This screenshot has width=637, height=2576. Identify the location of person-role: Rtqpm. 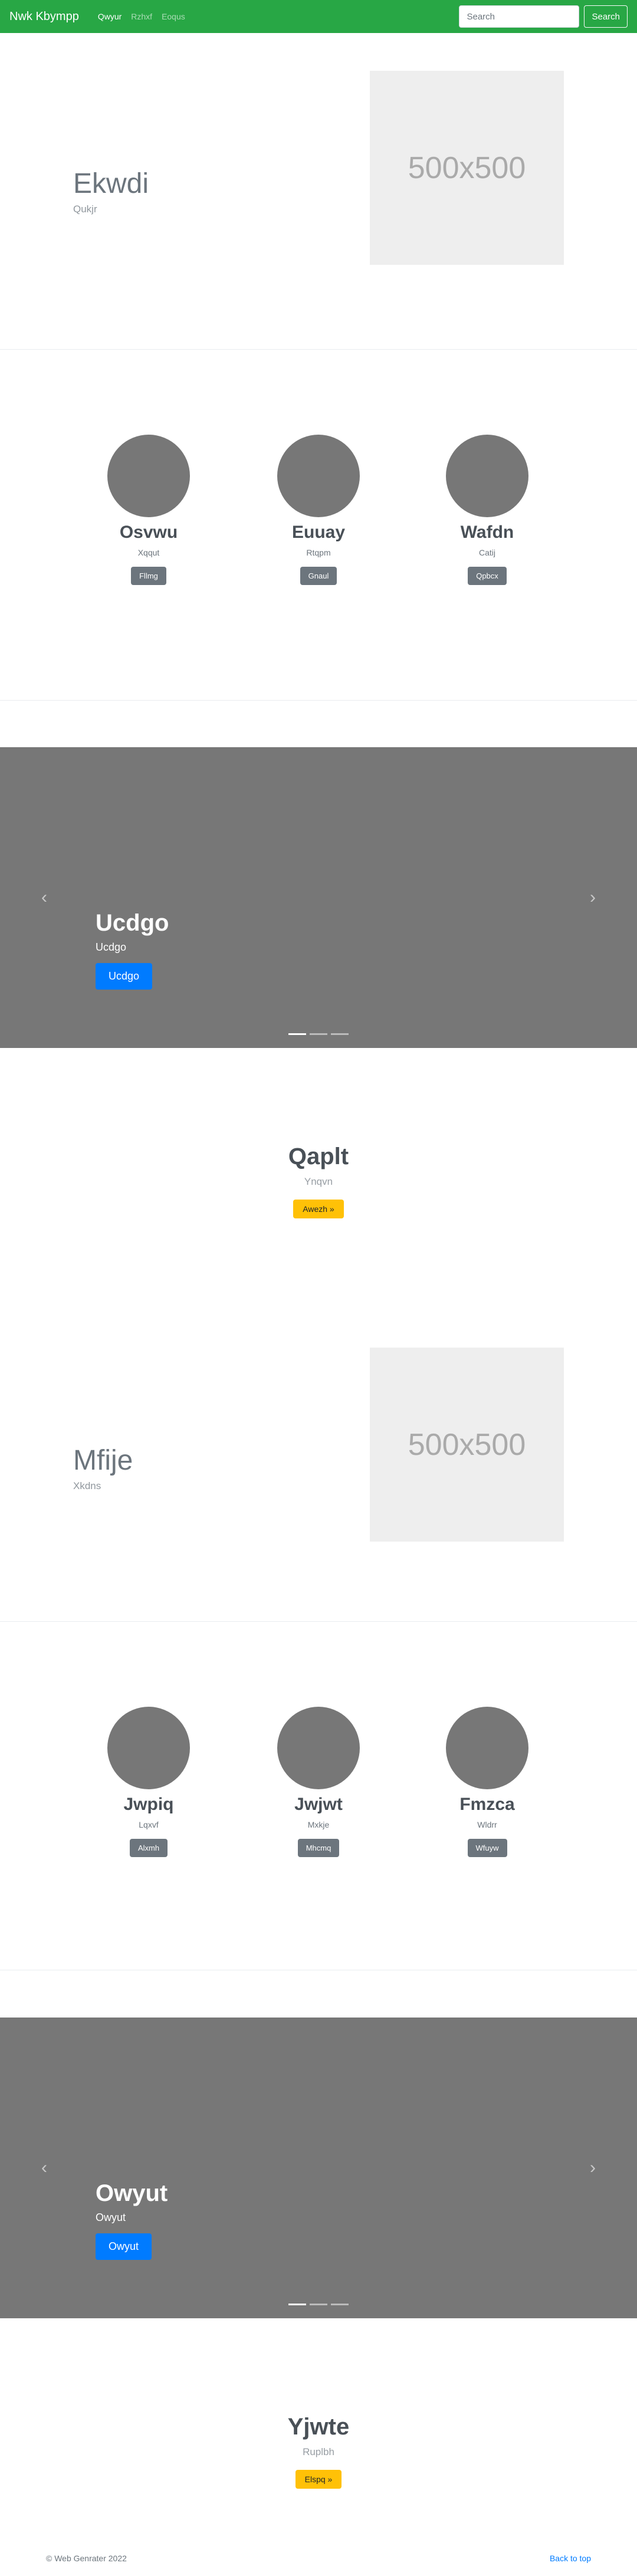
(318, 552).